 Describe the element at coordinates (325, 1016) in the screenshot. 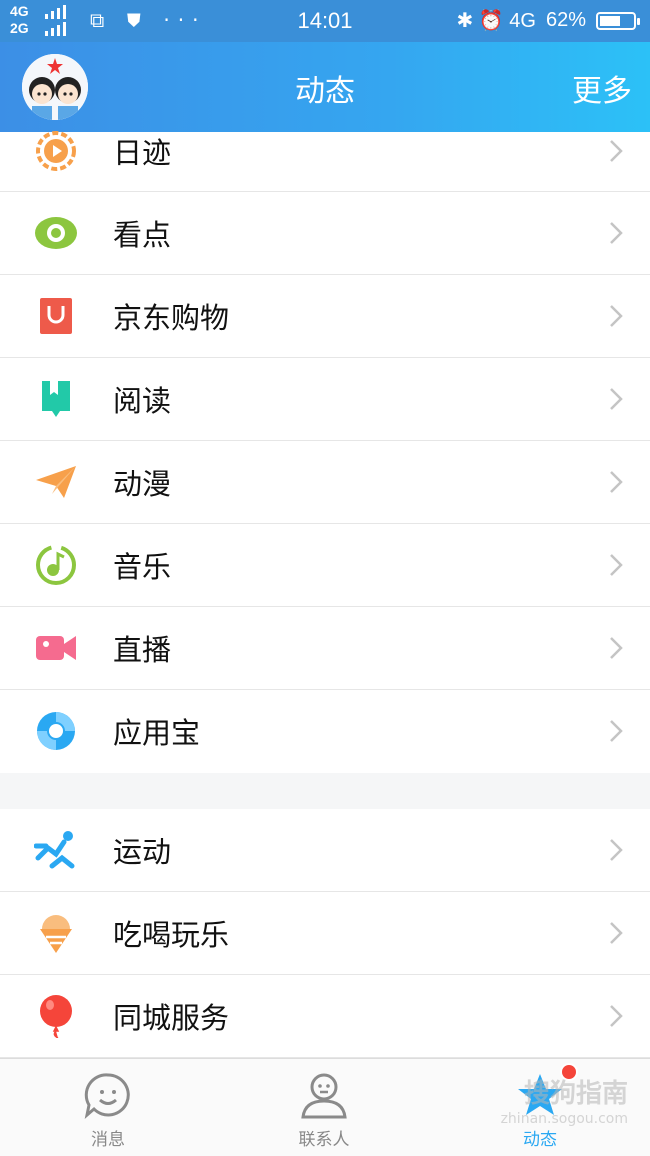

I see `list-item-city-service: 同城服务` at that location.